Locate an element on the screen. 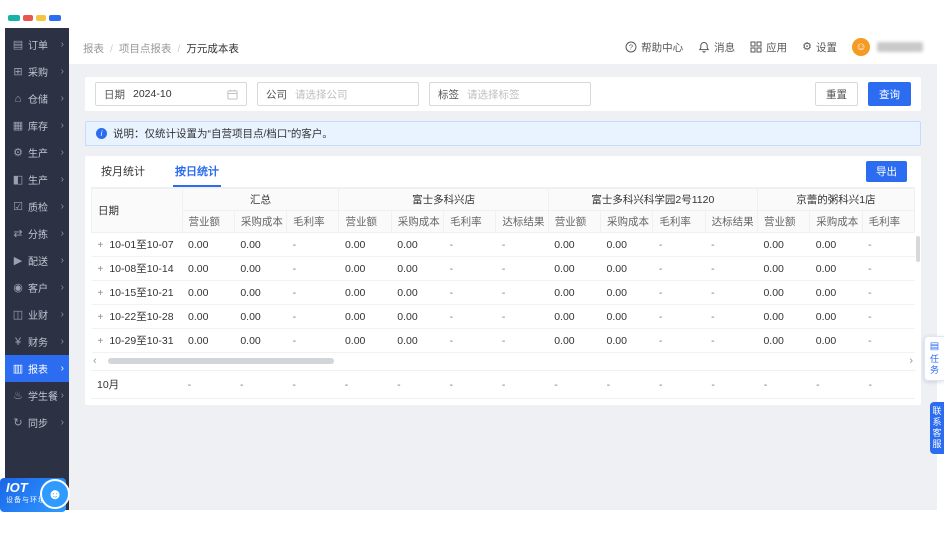 This screenshot has width=944, height=545. summary-row: 10月 - - - - - - - - - - - - - - is located at coordinates (503, 384).